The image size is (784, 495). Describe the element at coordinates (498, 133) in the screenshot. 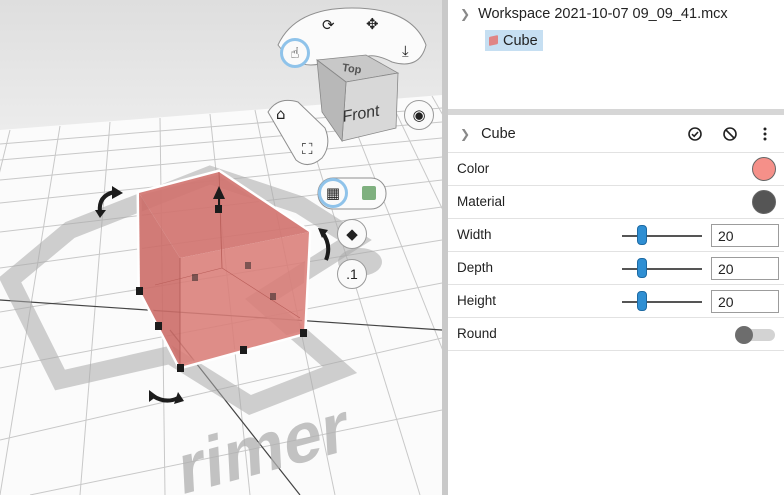

I see `properties-title: Cube` at that location.